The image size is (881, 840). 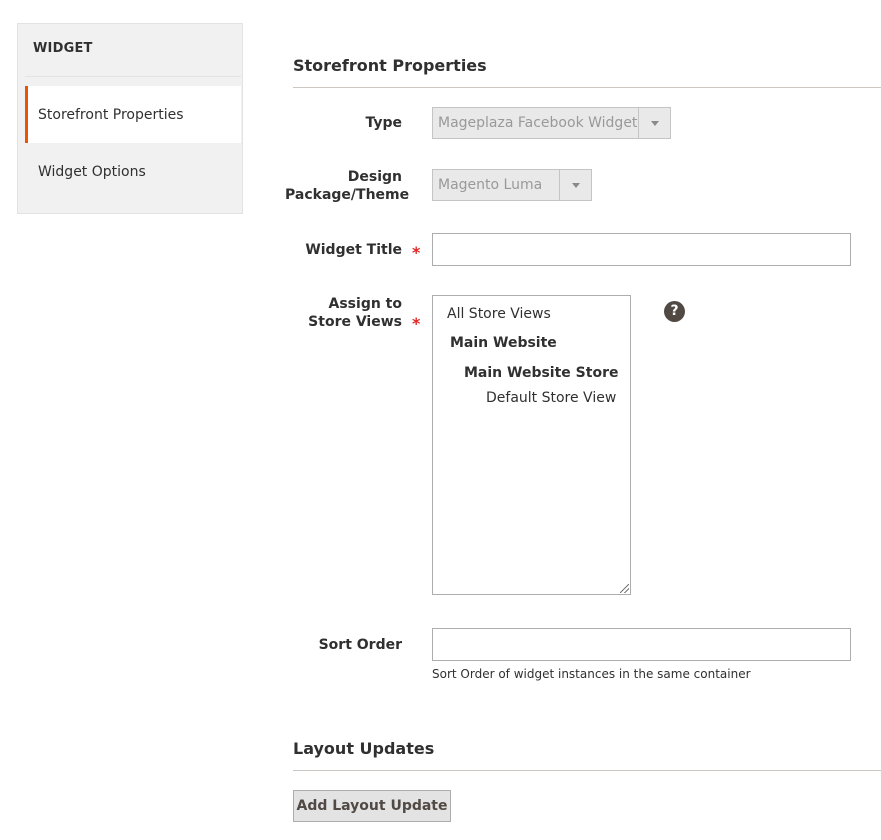 What do you see at coordinates (641, 249) in the screenshot?
I see `widget-title-input` at bounding box center [641, 249].